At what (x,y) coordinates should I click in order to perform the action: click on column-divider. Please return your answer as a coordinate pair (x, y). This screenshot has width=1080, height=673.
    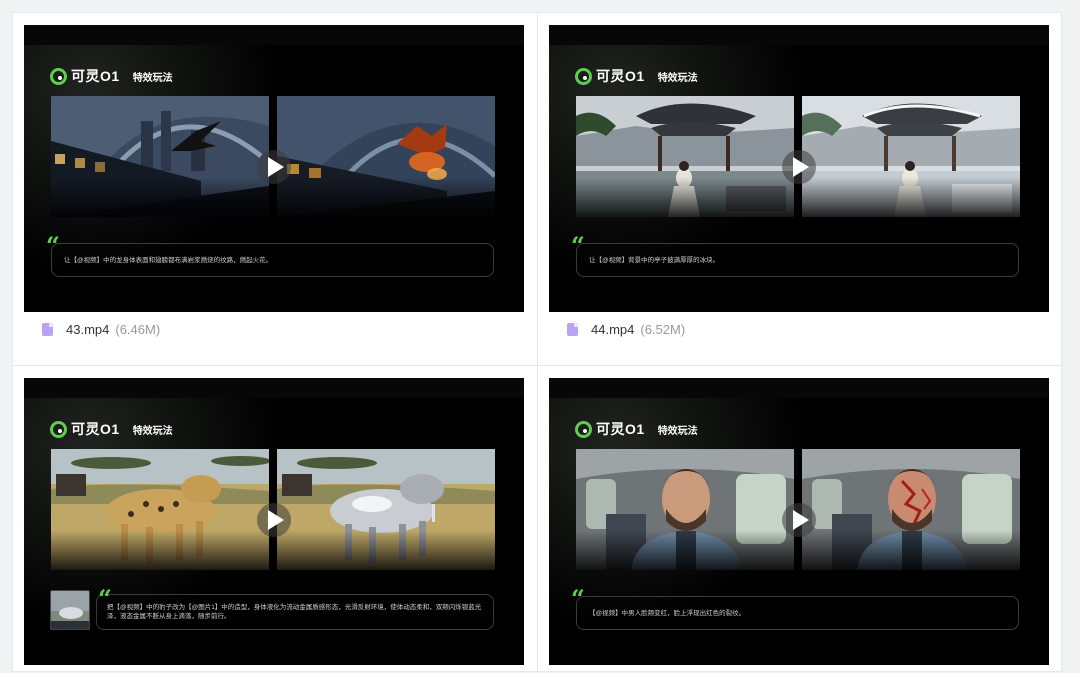
    Looking at the image, I should click on (537, 343).